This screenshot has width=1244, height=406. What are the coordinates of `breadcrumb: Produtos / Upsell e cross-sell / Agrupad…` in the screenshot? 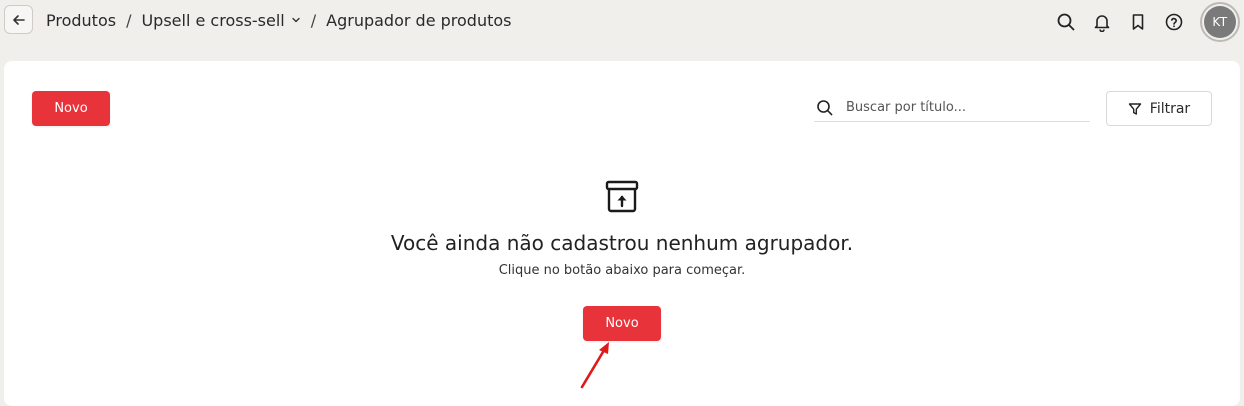 It's located at (278, 20).